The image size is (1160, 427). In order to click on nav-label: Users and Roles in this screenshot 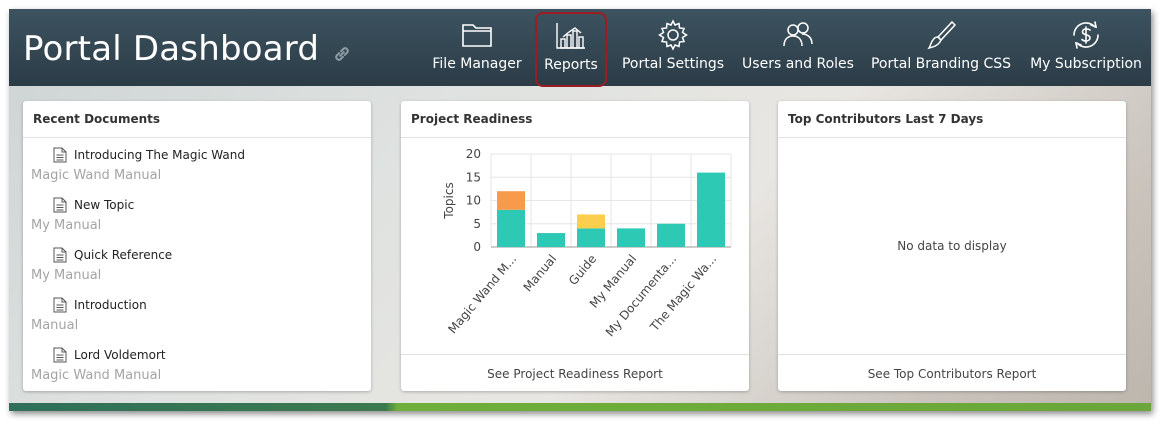, I will do `click(798, 64)`.